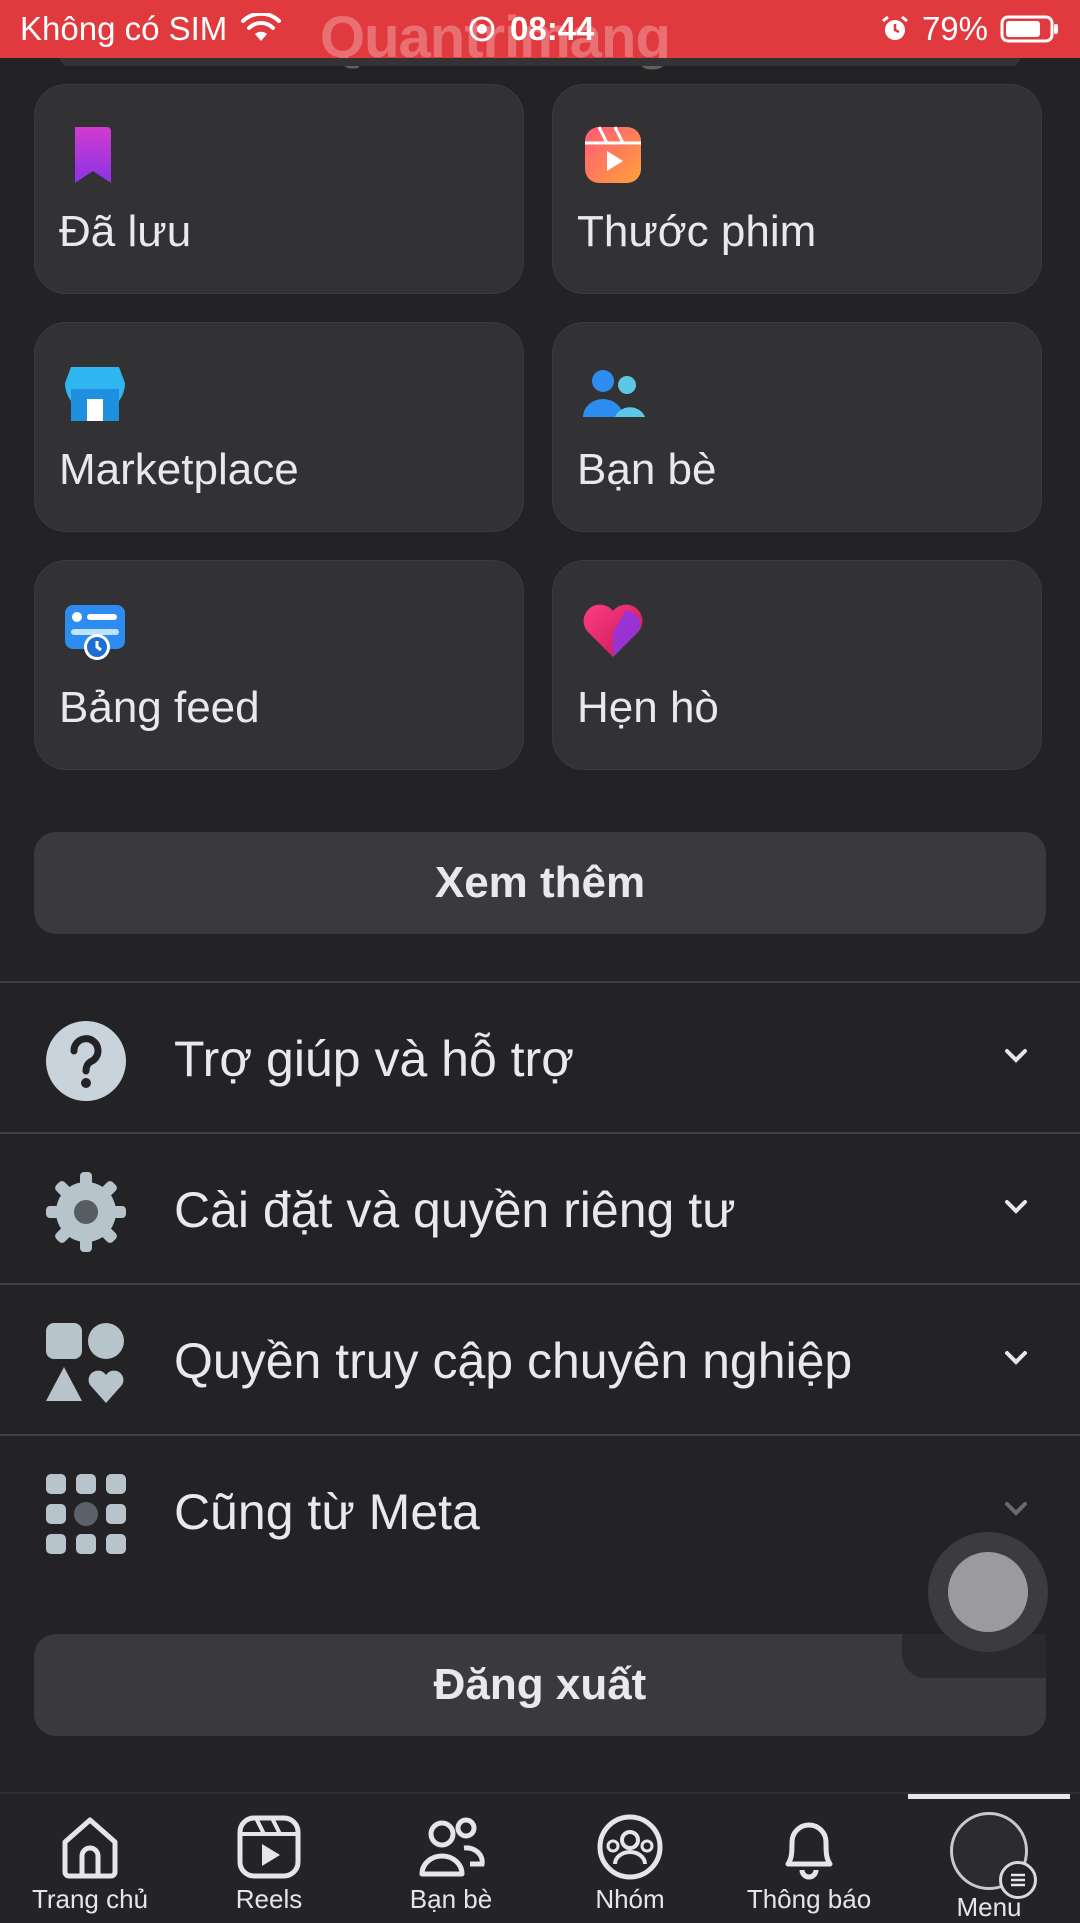 The height and width of the screenshot is (1923, 1080). Describe the element at coordinates (85, 1363) in the screenshot. I see `professional-access-icon` at that location.